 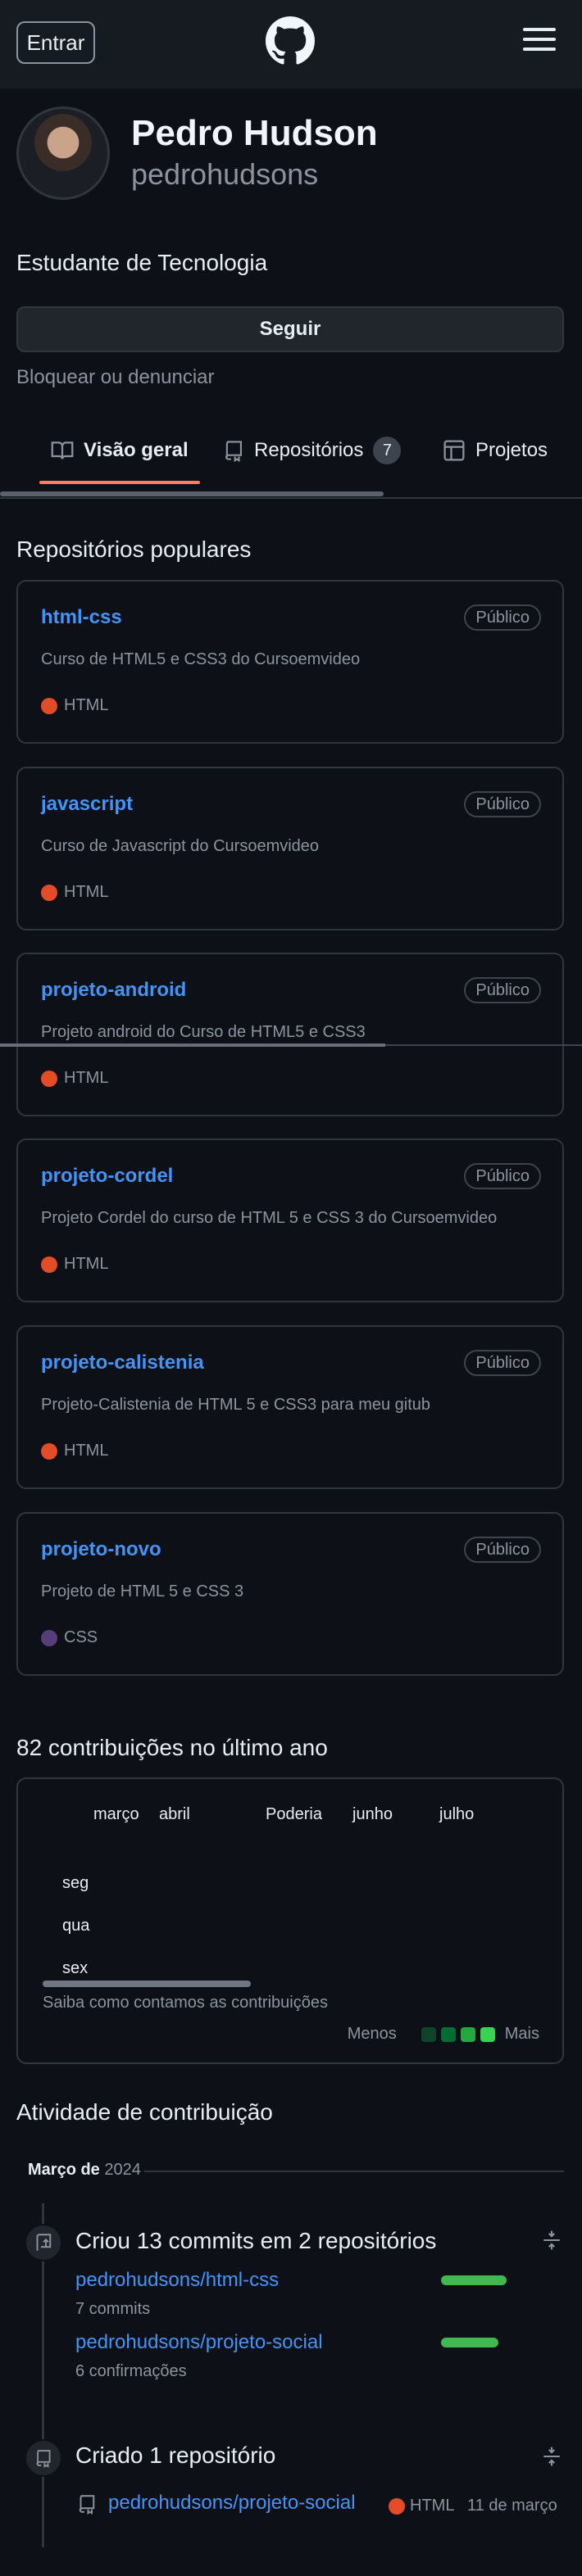 What do you see at coordinates (186, 2003) in the screenshot?
I see `contribution-help-link: Saiba como contamos as contribuições` at bounding box center [186, 2003].